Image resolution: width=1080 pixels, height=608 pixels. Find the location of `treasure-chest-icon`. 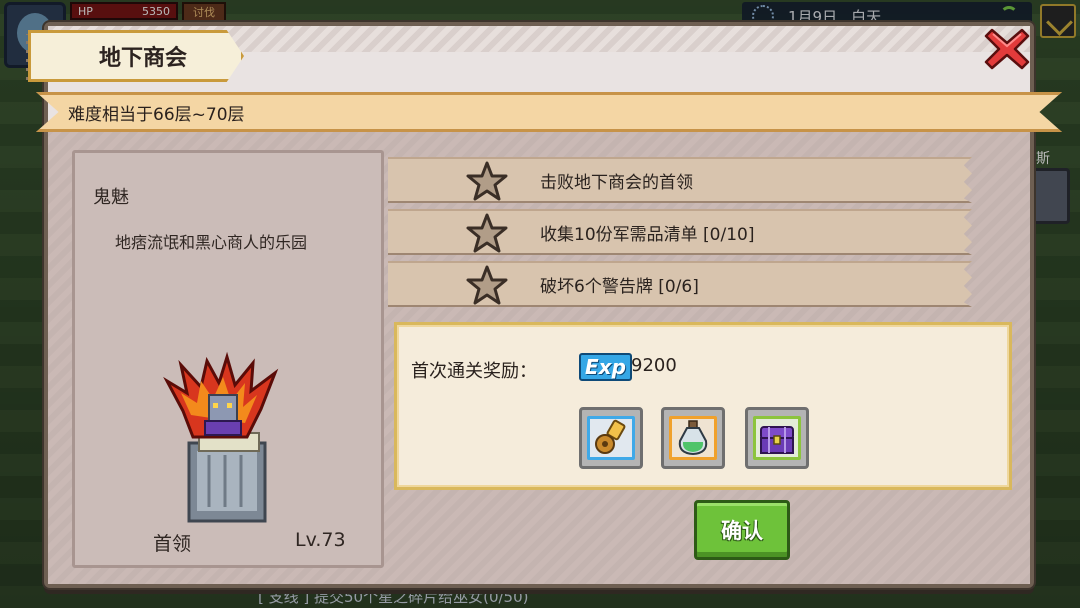

treasure-chest-icon is located at coordinates (777, 440).